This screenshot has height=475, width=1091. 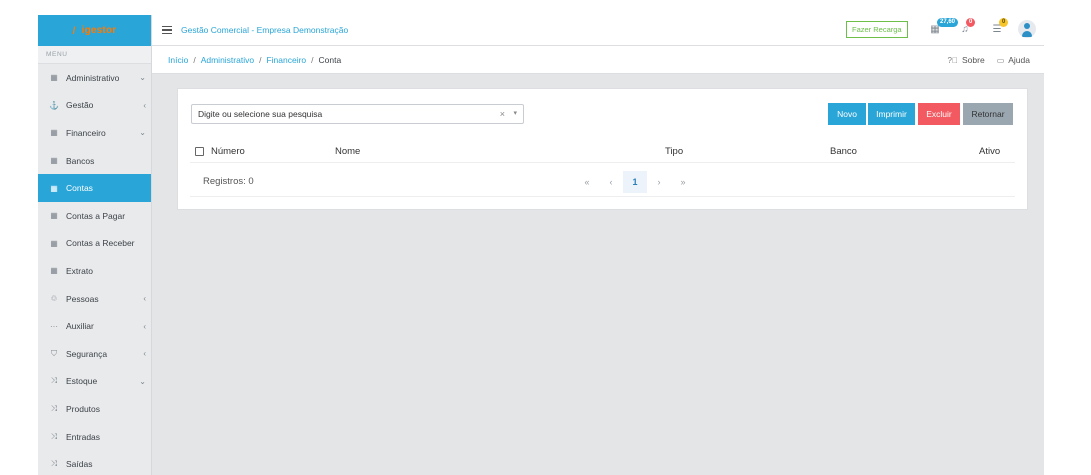 I want to click on sidebar-item-produtos: ⤨ Produtos, so click(x=94, y=409).